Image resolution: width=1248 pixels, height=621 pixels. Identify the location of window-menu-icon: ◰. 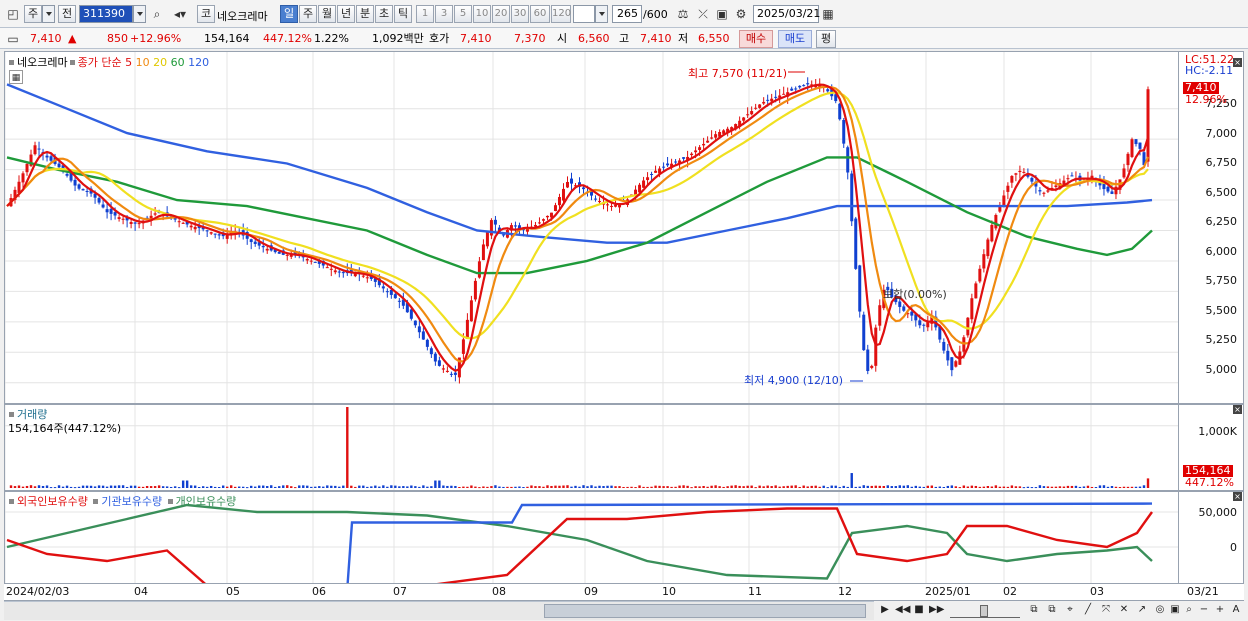
(13, 14).